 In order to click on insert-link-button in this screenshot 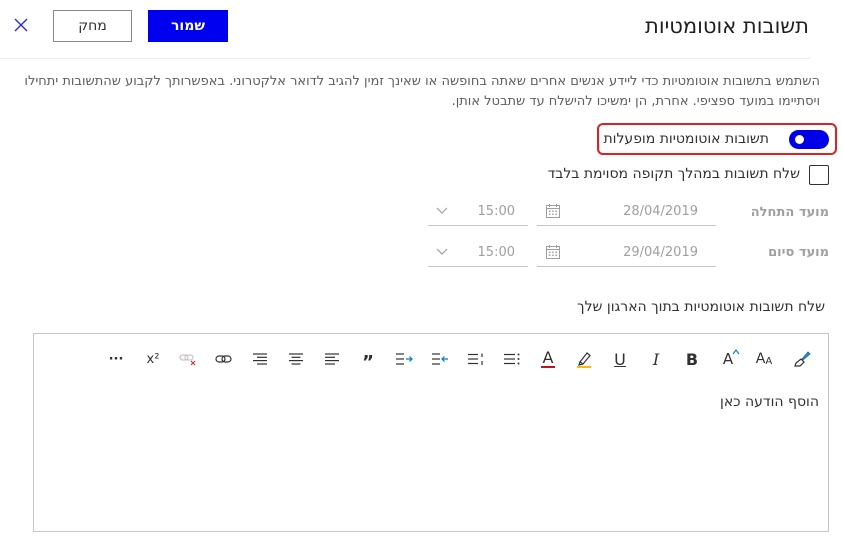, I will do `click(224, 359)`.